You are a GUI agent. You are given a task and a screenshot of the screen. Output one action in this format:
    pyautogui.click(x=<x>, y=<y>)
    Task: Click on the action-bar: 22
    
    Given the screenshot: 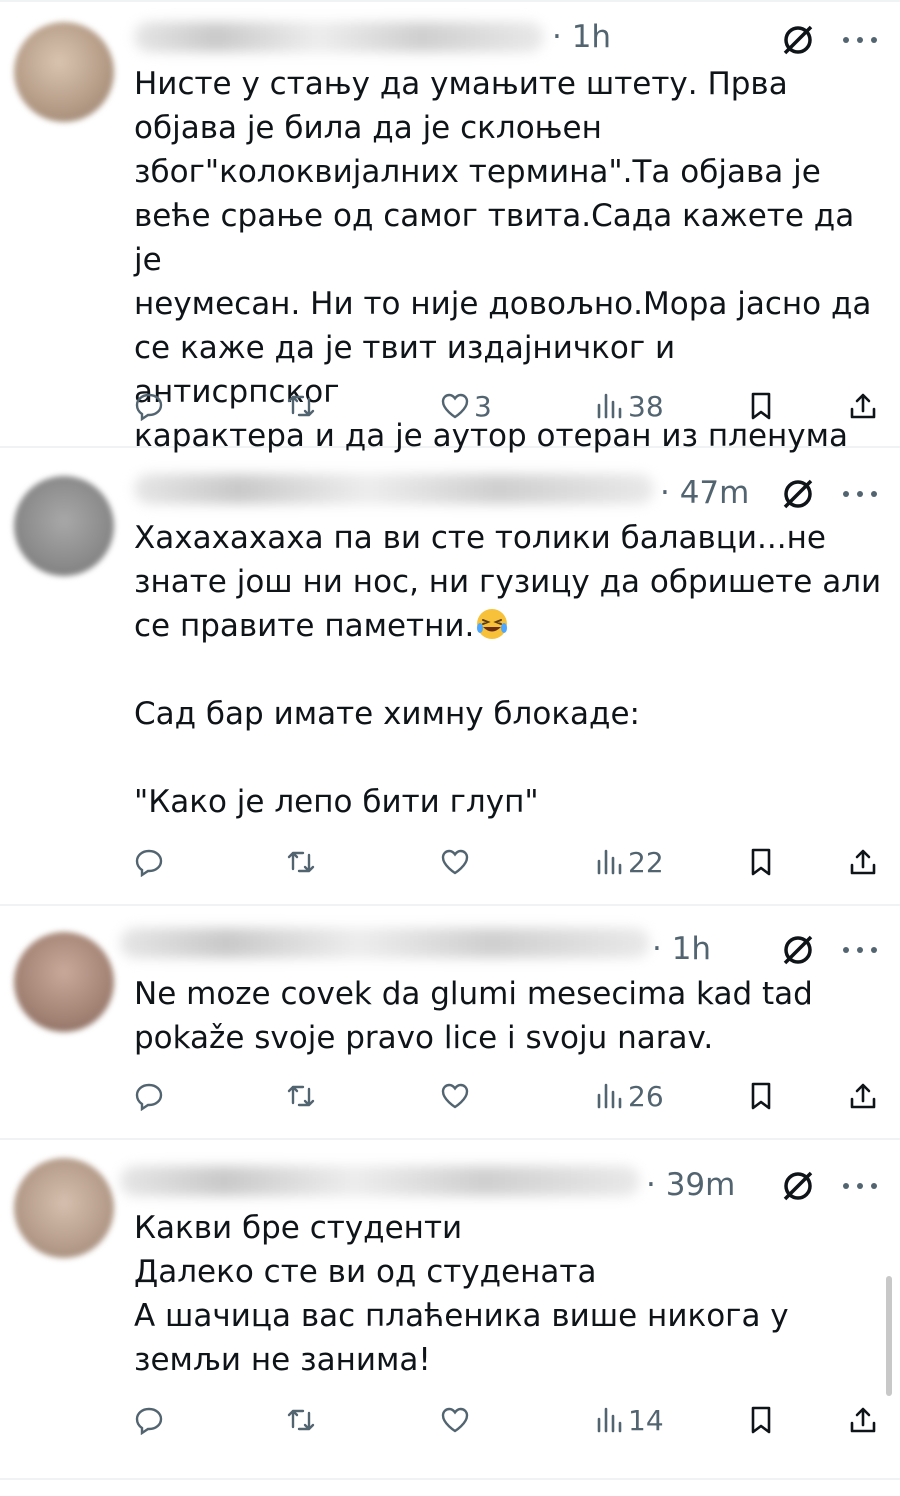 What is the action you would take?
    pyautogui.click(x=450, y=862)
    